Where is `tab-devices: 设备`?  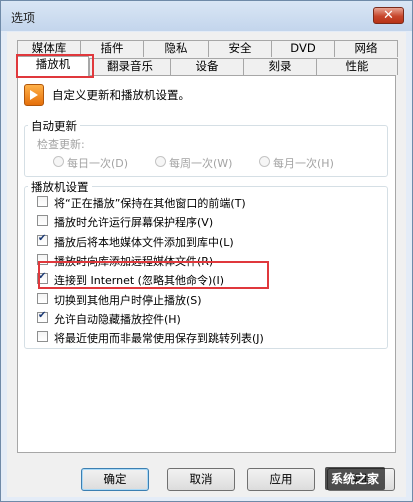
tab-devices: 设备 is located at coordinates (207, 66).